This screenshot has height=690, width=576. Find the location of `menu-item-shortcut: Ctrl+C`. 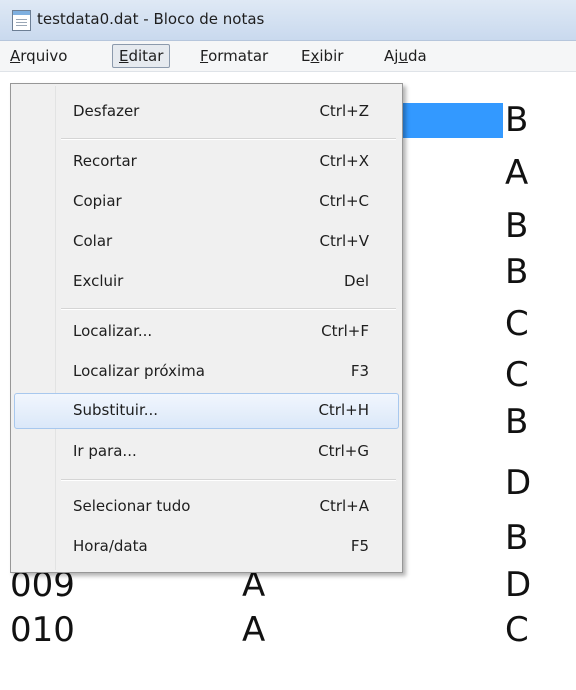

menu-item-shortcut: Ctrl+C is located at coordinates (344, 201).